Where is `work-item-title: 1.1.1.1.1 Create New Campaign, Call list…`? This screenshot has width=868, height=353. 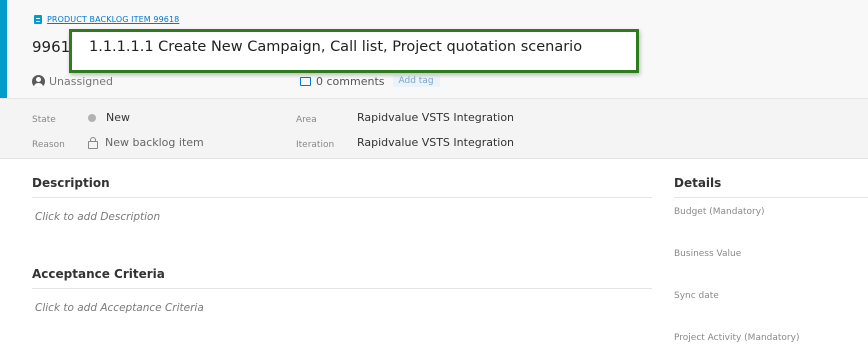 work-item-title: 1.1.1.1.1 Create New Campaign, Call list… is located at coordinates (335, 47).